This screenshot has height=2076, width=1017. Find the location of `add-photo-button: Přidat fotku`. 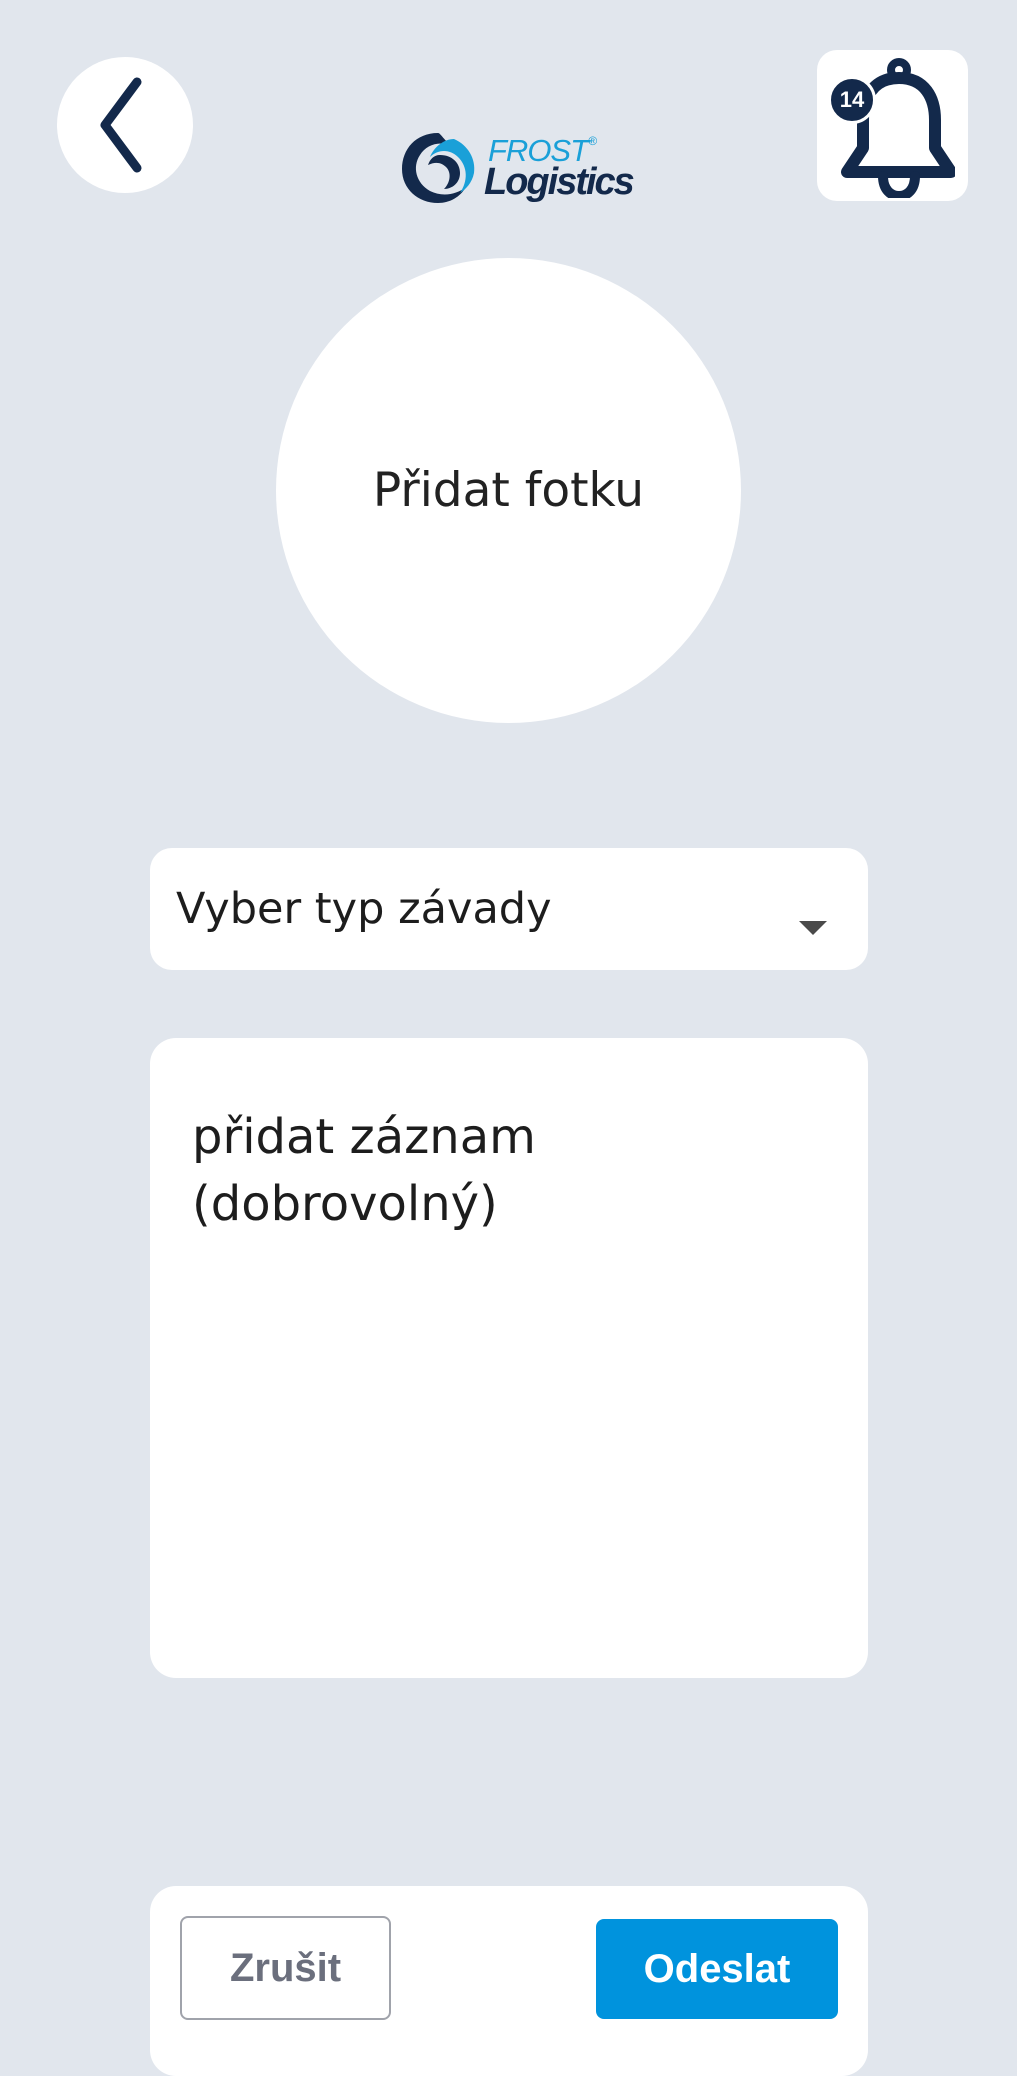

add-photo-button: Přidat fotku is located at coordinates (508, 490).